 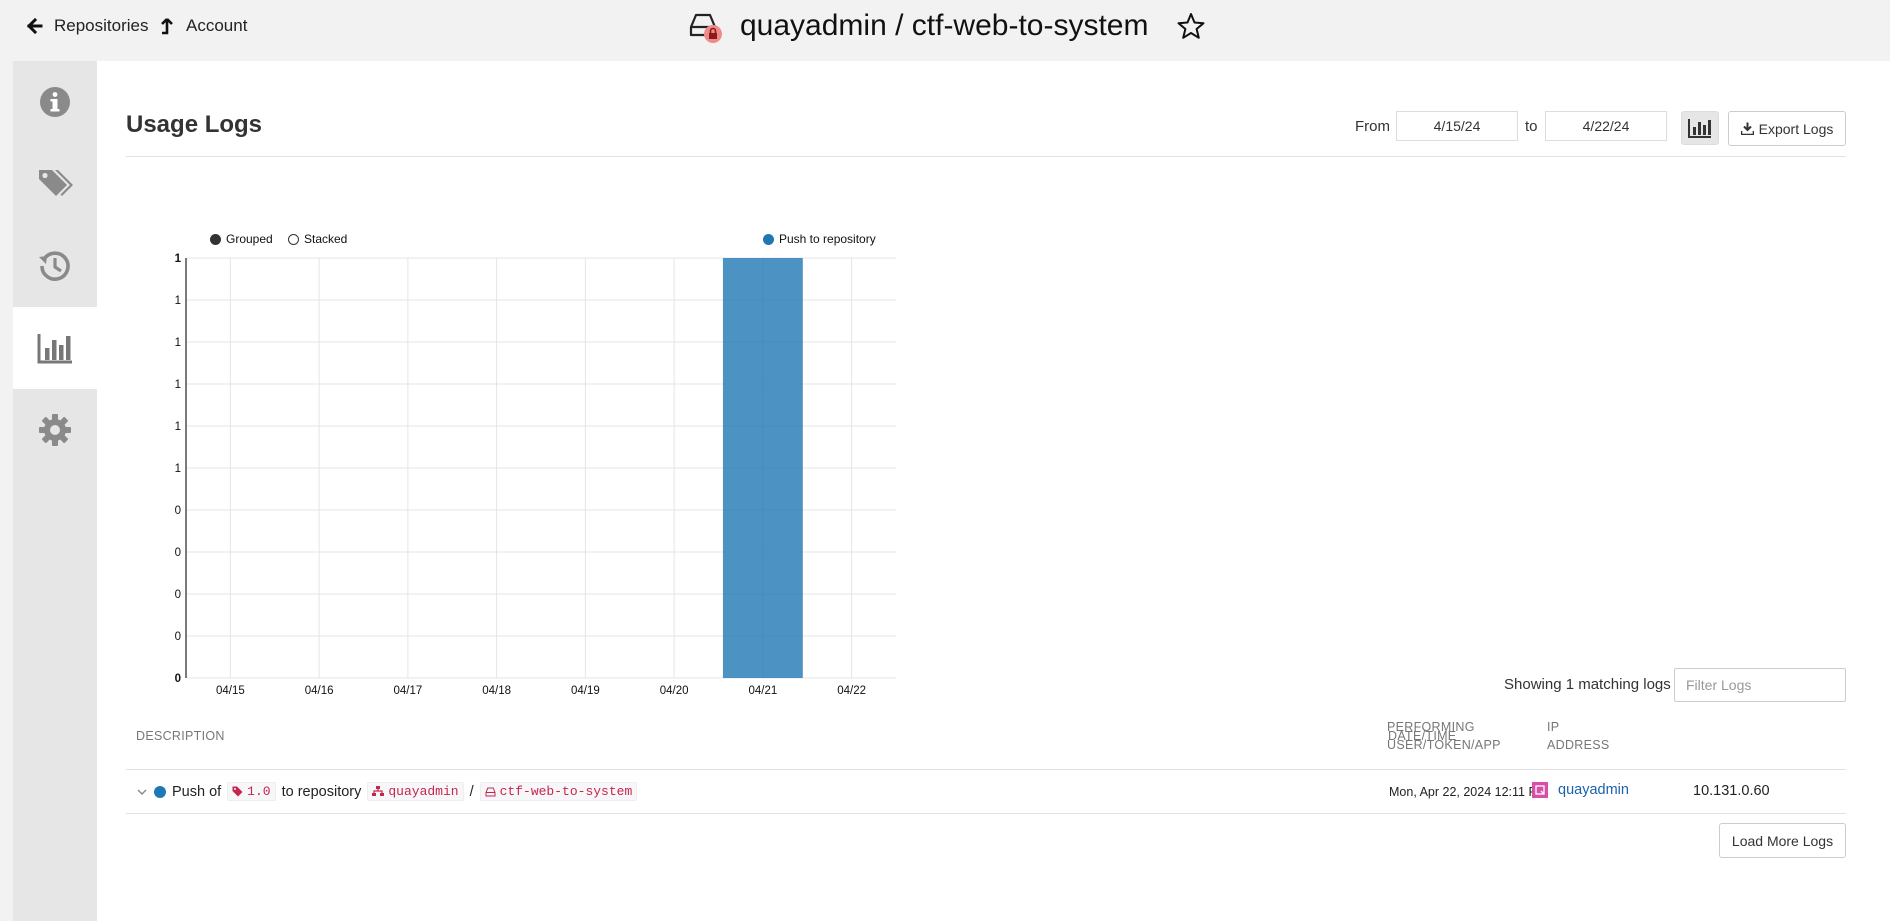 I want to click on column-header-performer: Performing User/Token/App, so click(x=1444, y=736).